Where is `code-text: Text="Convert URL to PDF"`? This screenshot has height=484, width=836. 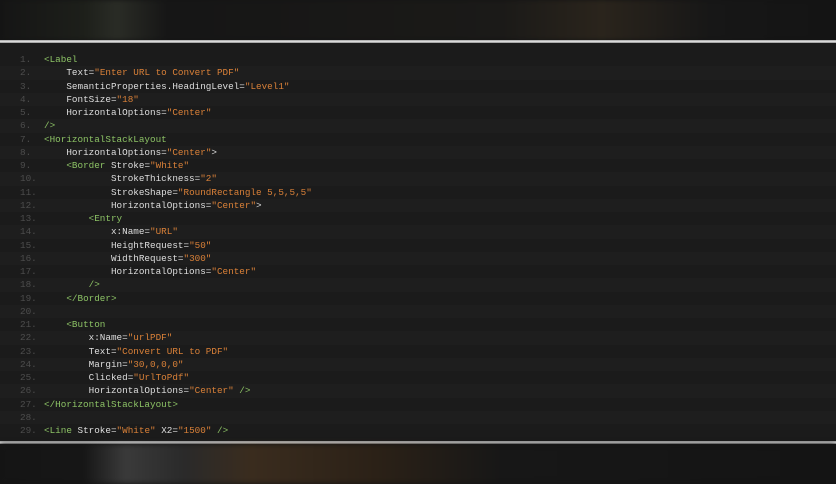
code-text: Text="Convert URL to PDF" is located at coordinates (136, 351).